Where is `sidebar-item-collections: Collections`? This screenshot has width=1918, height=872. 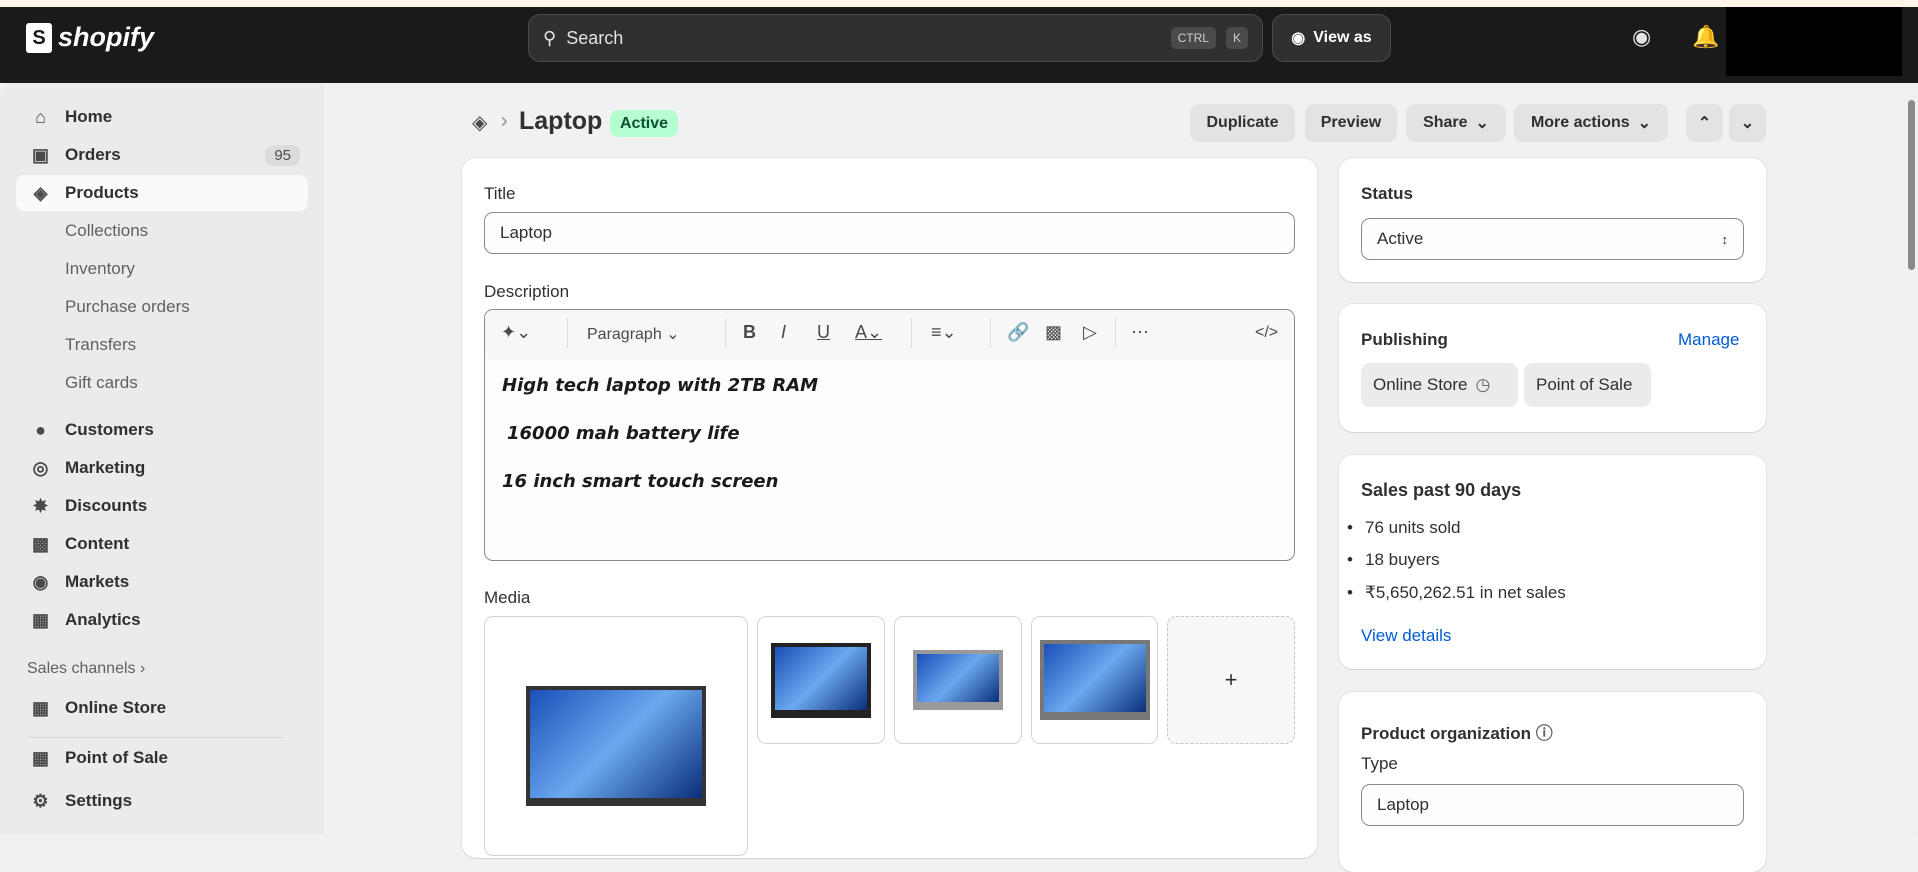 sidebar-item-collections: Collections is located at coordinates (162, 231).